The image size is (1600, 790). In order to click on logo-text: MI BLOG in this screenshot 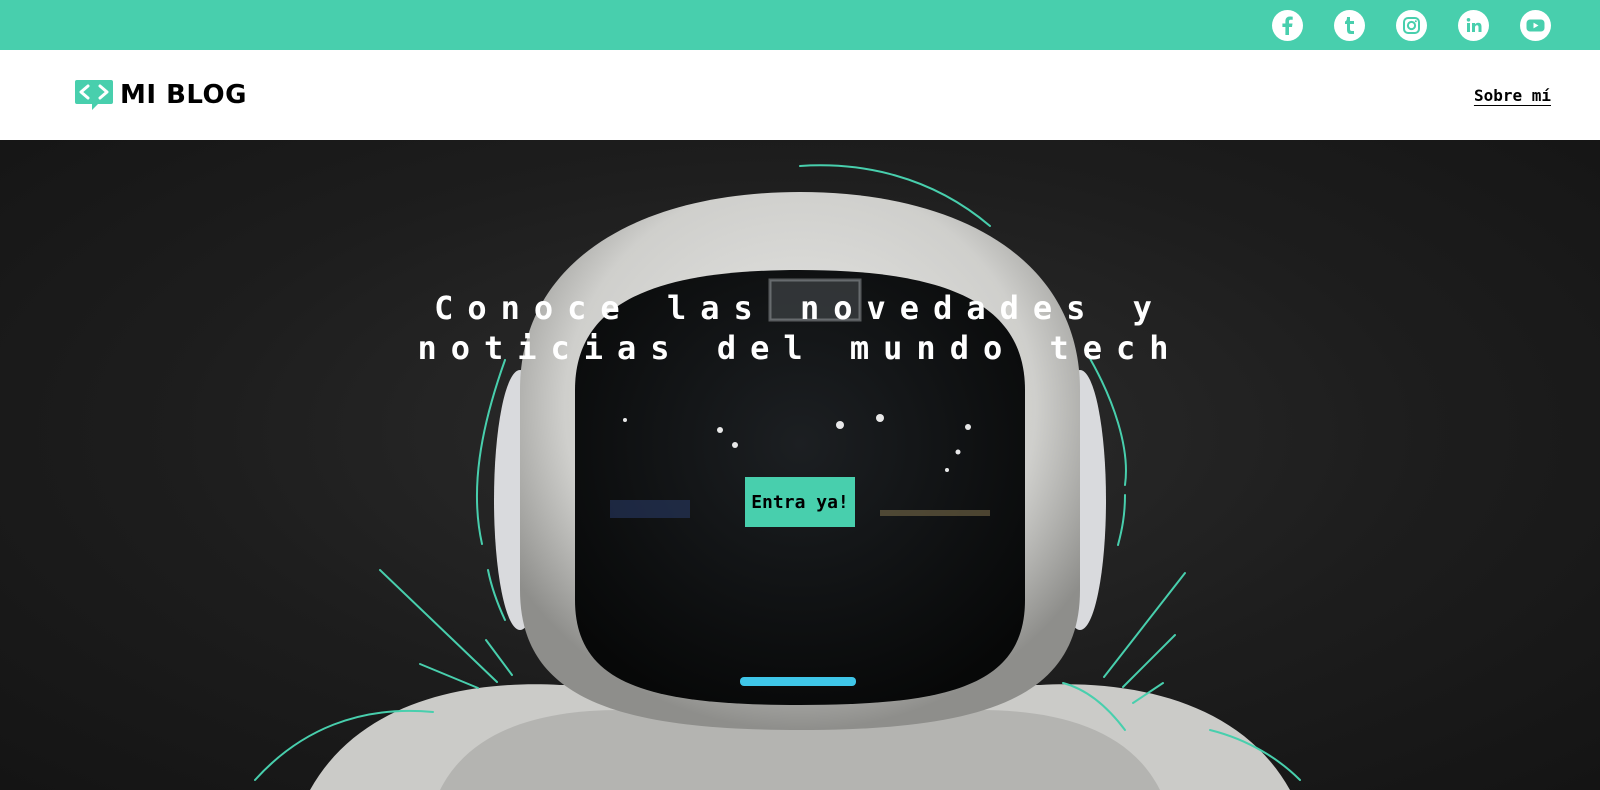, I will do `click(183, 95)`.